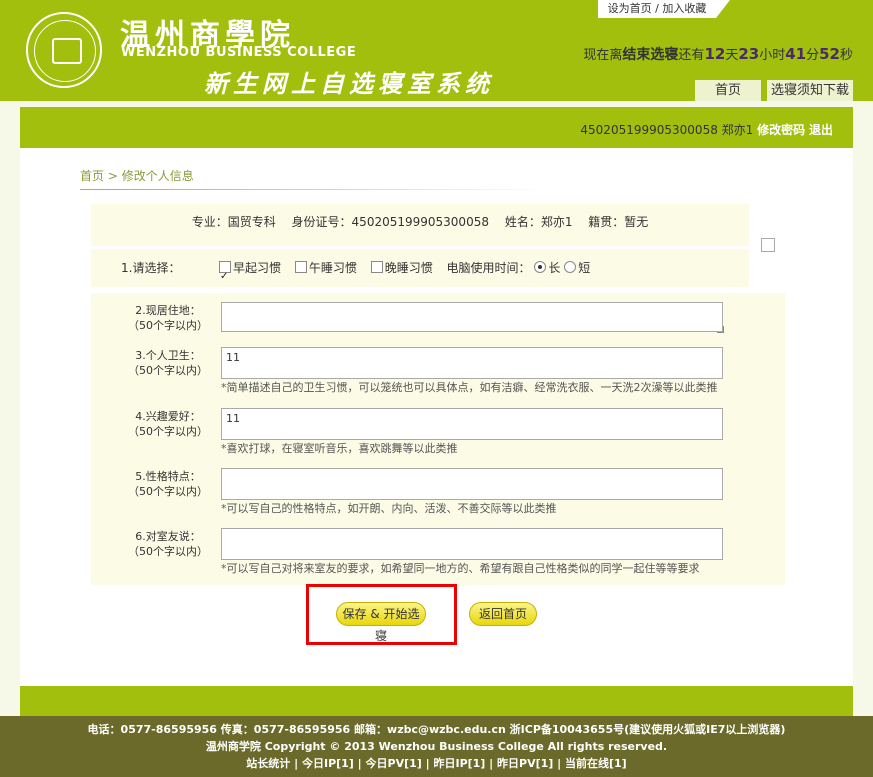  I want to click on breadcrumb: 首页 > 修改个人信息, so click(137, 176).